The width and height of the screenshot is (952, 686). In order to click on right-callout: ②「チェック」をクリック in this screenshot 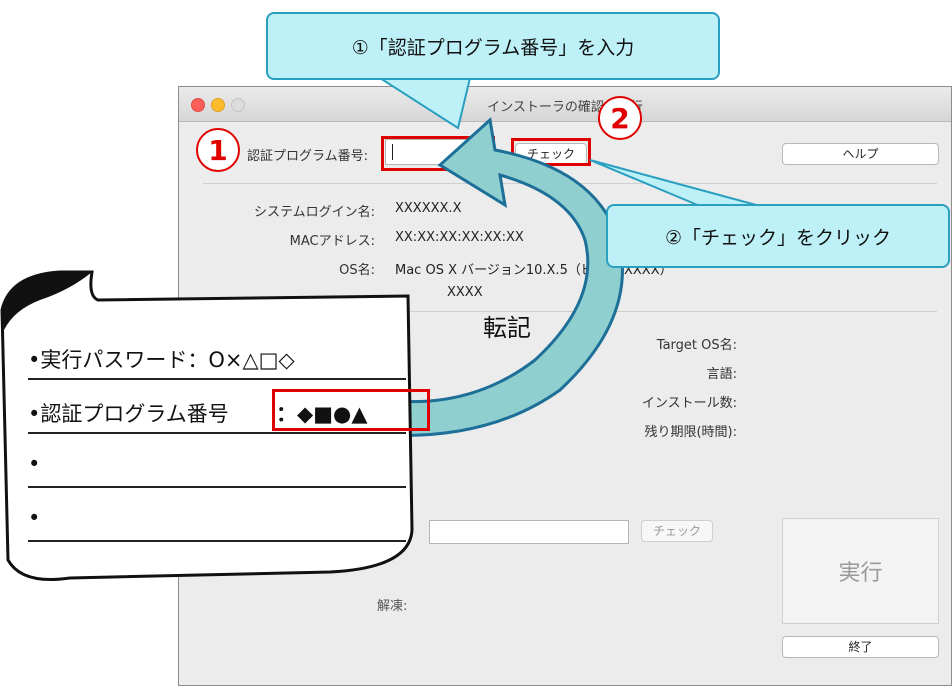, I will do `click(778, 236)`.